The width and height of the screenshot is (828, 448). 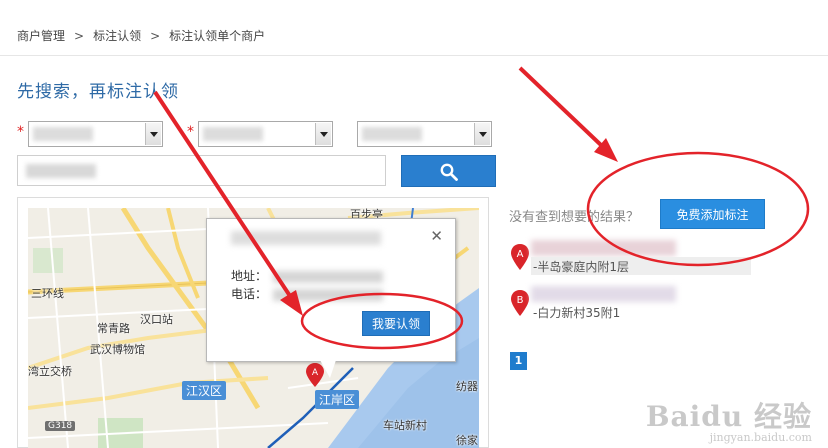 I want to click on map-label: 汉口站, so click(x=156, y=319).